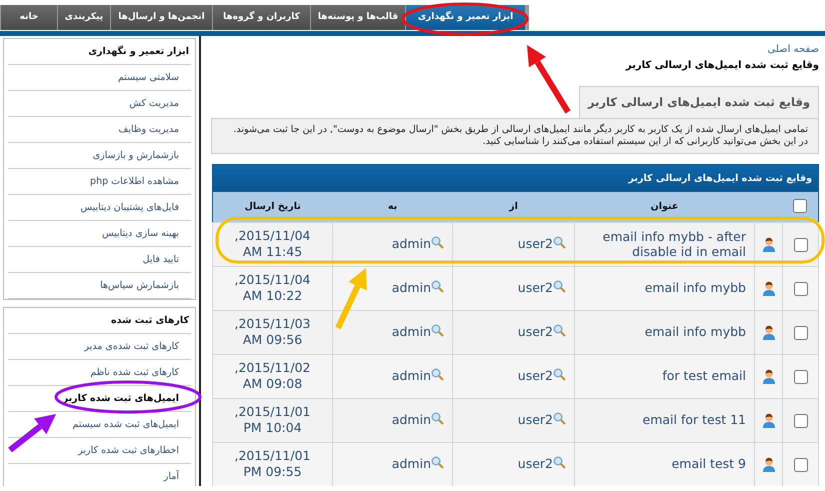 Image resolution: width=825 pixels, height=491 pixels. Describe the element at coordinates (99, 451) in the screenshot. I see `sidebar-item: اخطارهای ثبت شده کاربر` at that location.